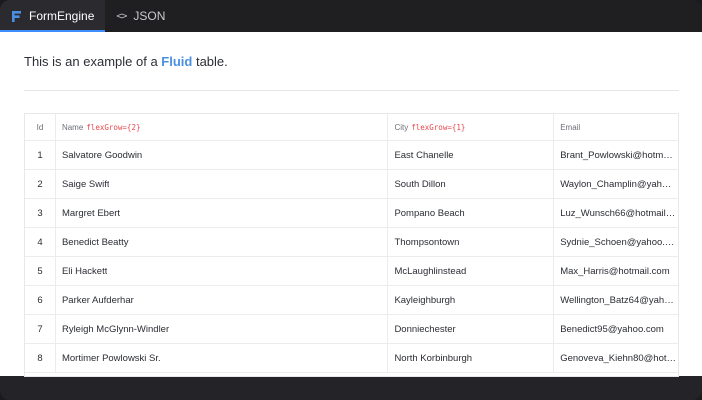  I want to click on cell-city: East Chanelle, so click(471, 155).